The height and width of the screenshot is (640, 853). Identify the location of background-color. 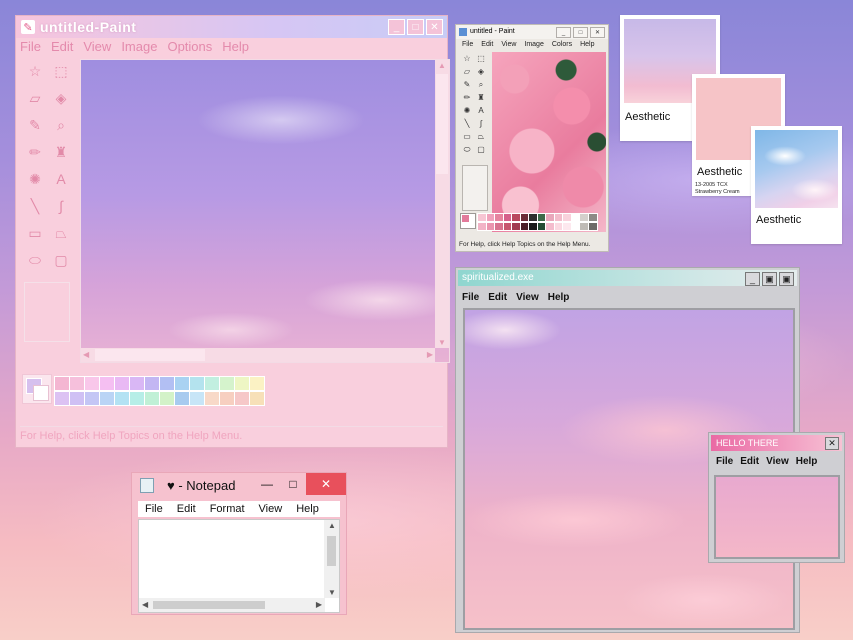
(41, 393).